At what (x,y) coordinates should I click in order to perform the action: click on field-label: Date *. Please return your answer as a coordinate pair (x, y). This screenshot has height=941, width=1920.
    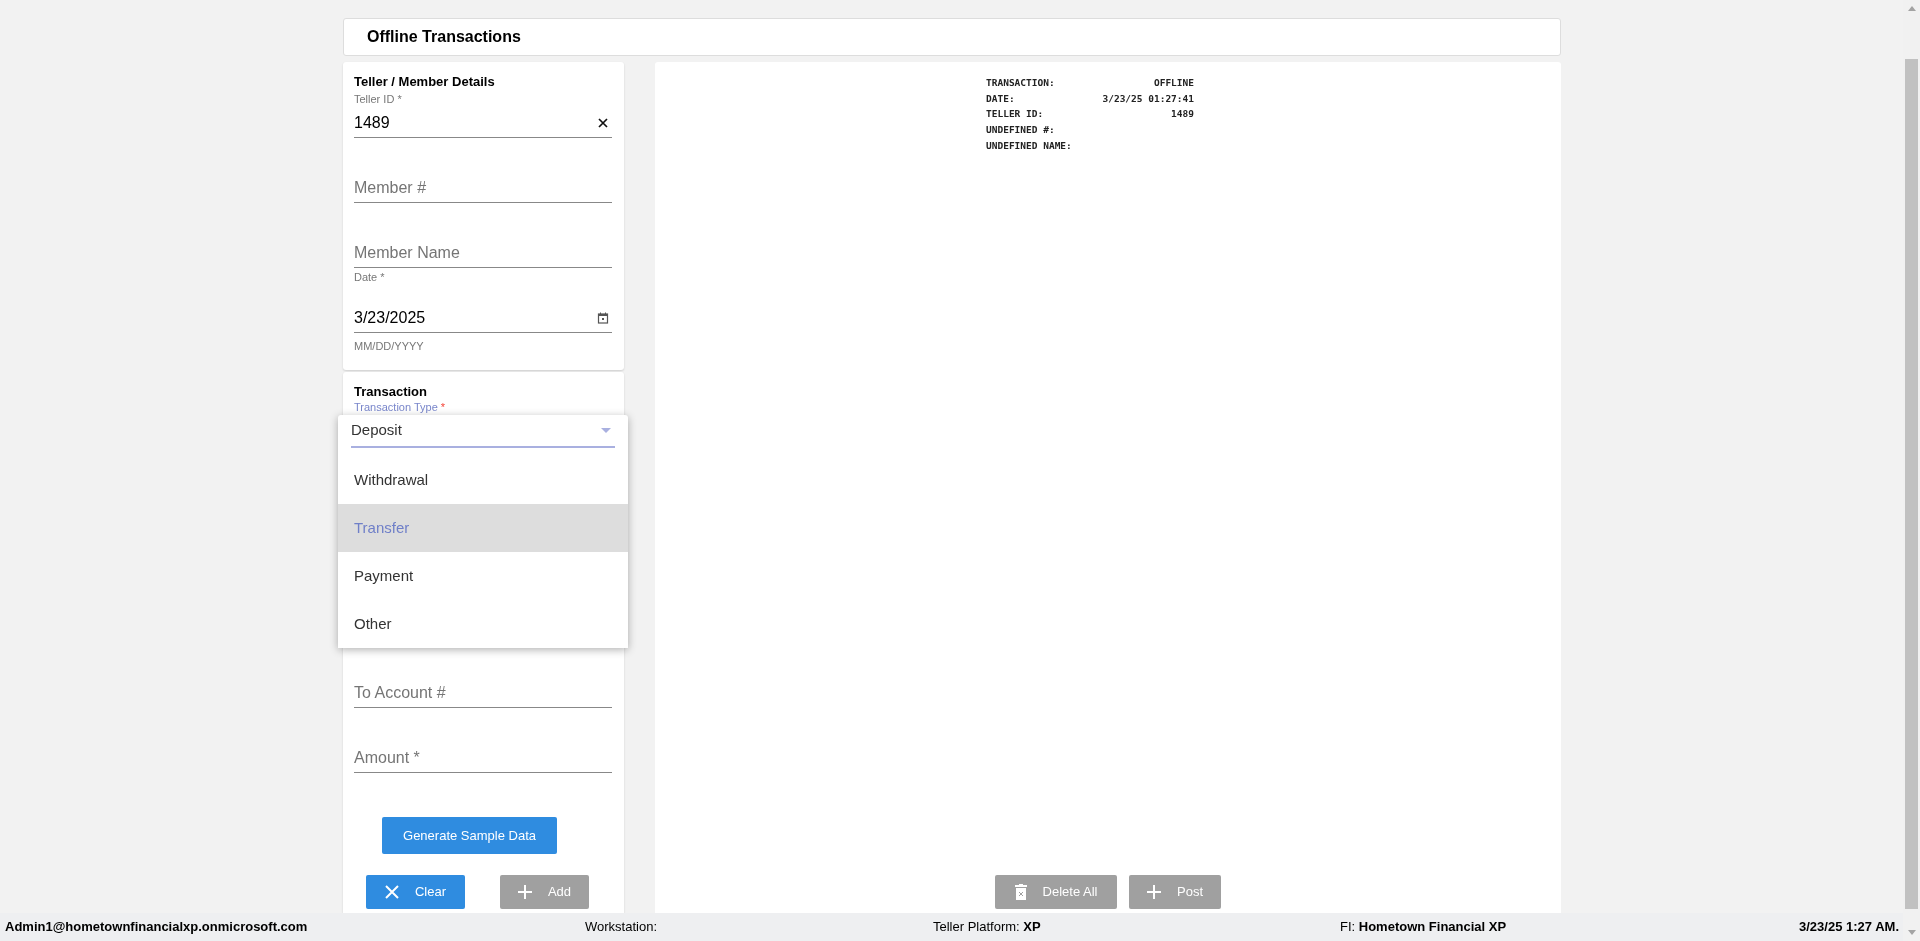
    Looking at the image, I should click on (369, 277).